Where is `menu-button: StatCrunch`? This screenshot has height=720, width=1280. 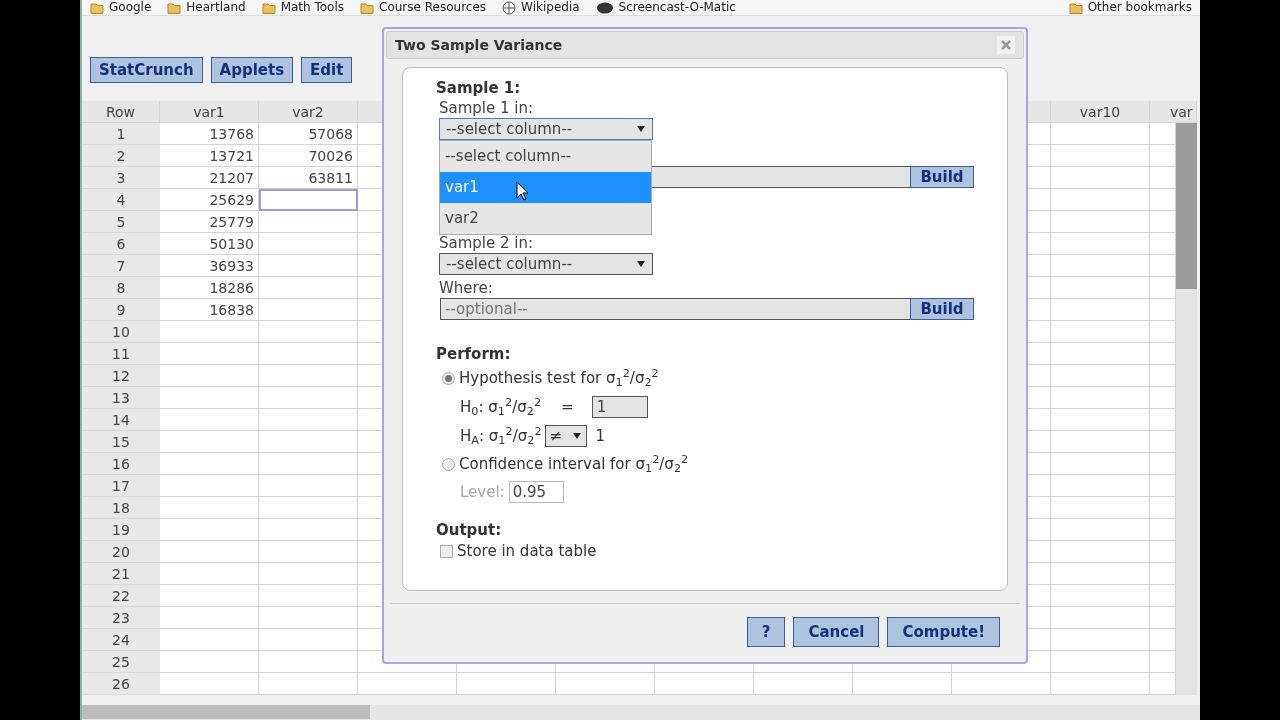 menu-button: StatCrunch is located at coordinates (146, 70).